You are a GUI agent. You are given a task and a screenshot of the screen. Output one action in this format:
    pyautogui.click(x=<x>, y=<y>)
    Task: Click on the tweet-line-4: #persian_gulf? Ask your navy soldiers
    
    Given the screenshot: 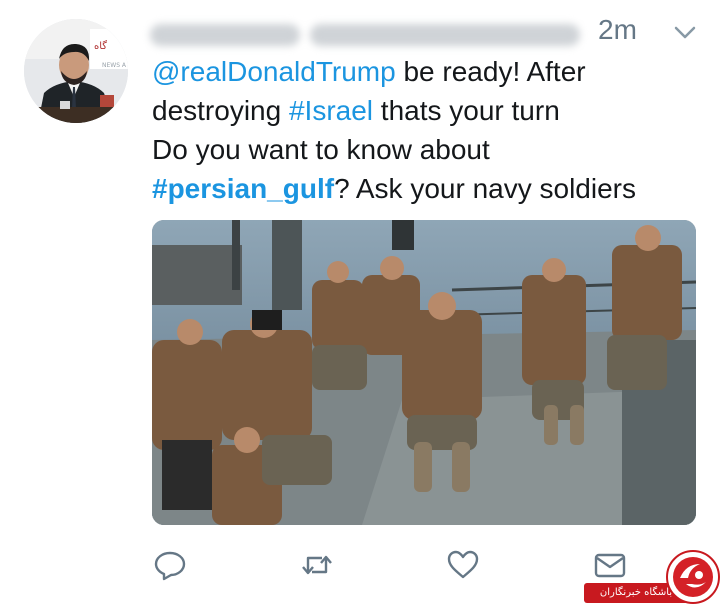 What is the action you would take?
    pyautogui.click(x=432, y=188)
    